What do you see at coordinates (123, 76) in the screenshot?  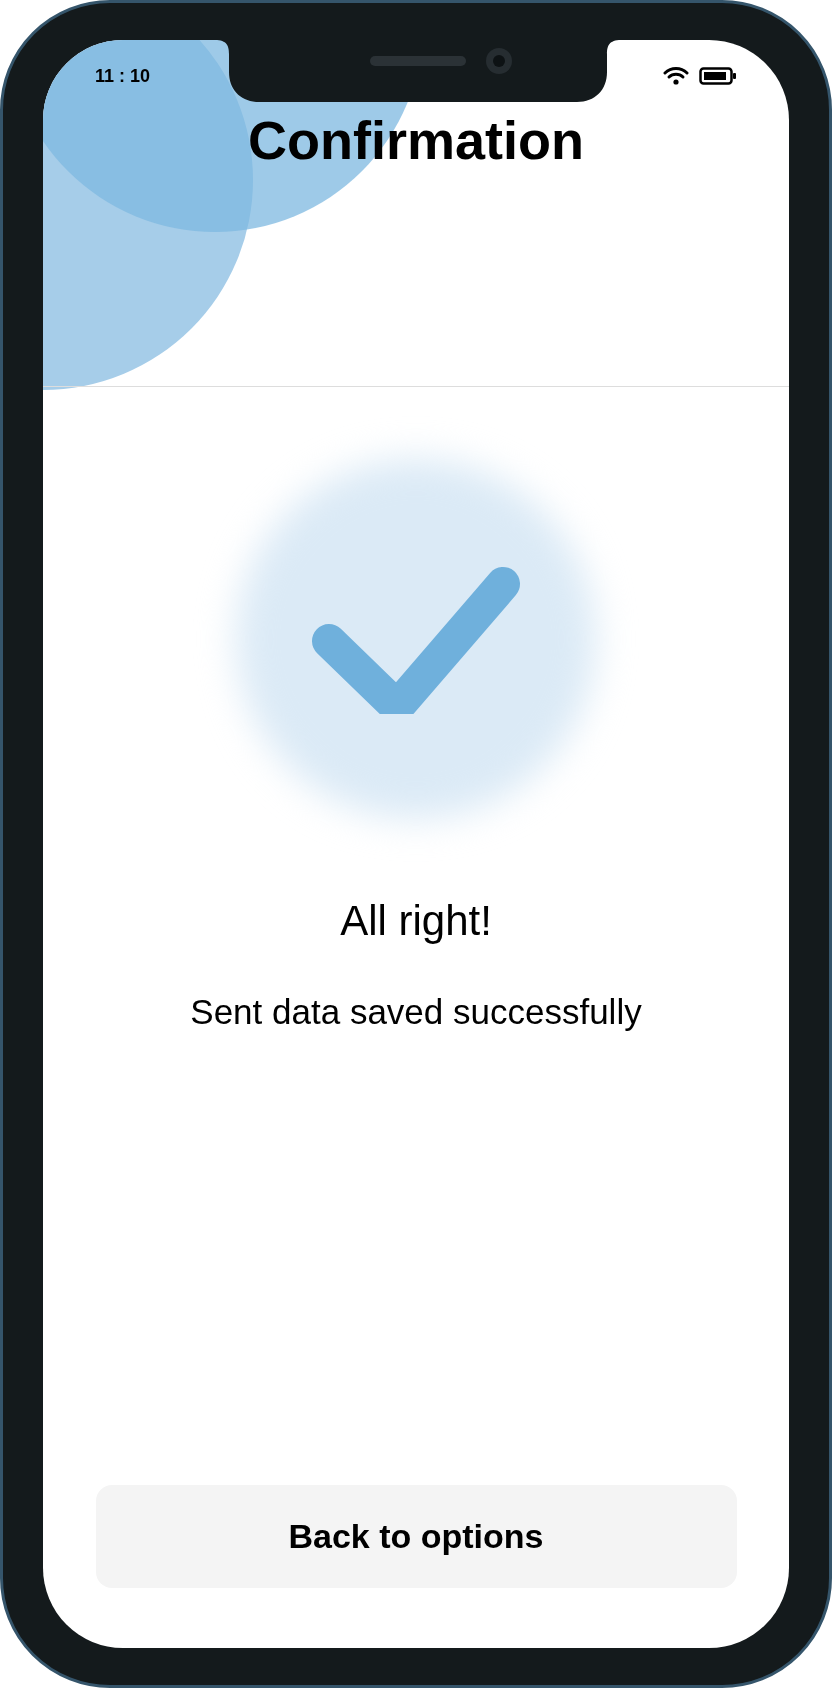 I see `status-time: 11 : 10` at bounding box center [123, 76].